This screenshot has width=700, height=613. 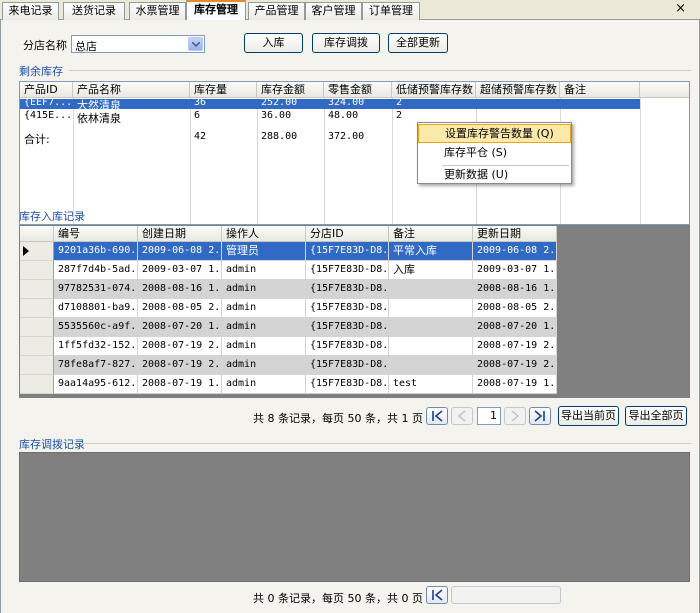 What do you see at coordinates (216, 10) in the screenshot?
I see `tab-inventory: 库存管理` at bounding box center [216, 10].